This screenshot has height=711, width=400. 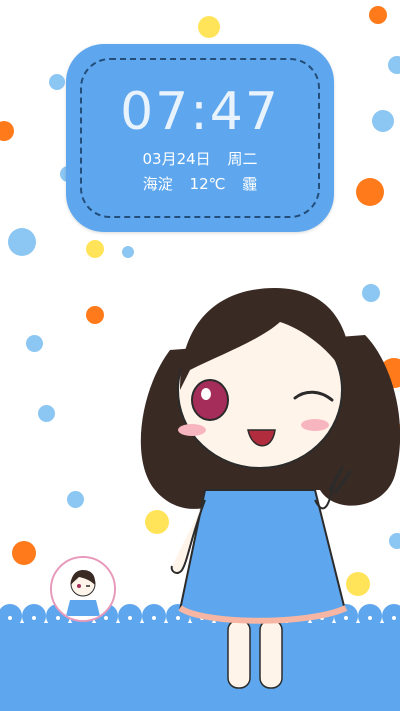 I want to click on weather-row: 海淀 12℃ 霾, so click(x=200, y=183).